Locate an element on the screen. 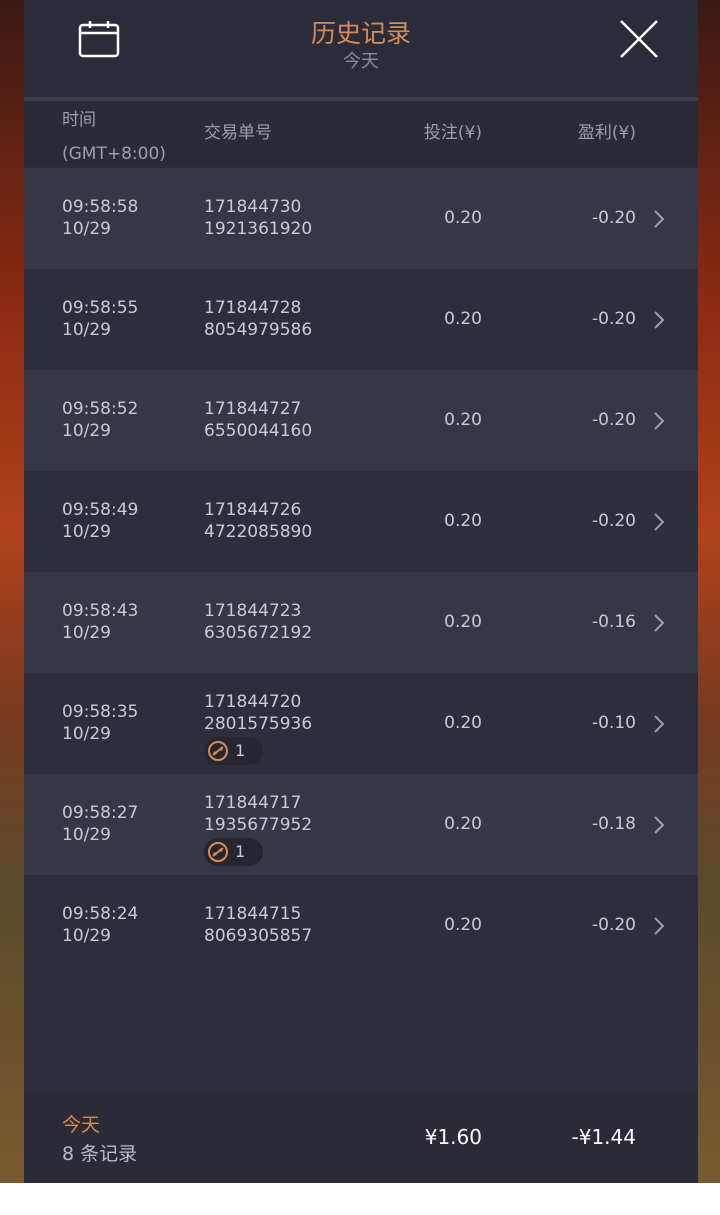  row-time: 09:58:52 10/29 is located at coordinates (100, 420).